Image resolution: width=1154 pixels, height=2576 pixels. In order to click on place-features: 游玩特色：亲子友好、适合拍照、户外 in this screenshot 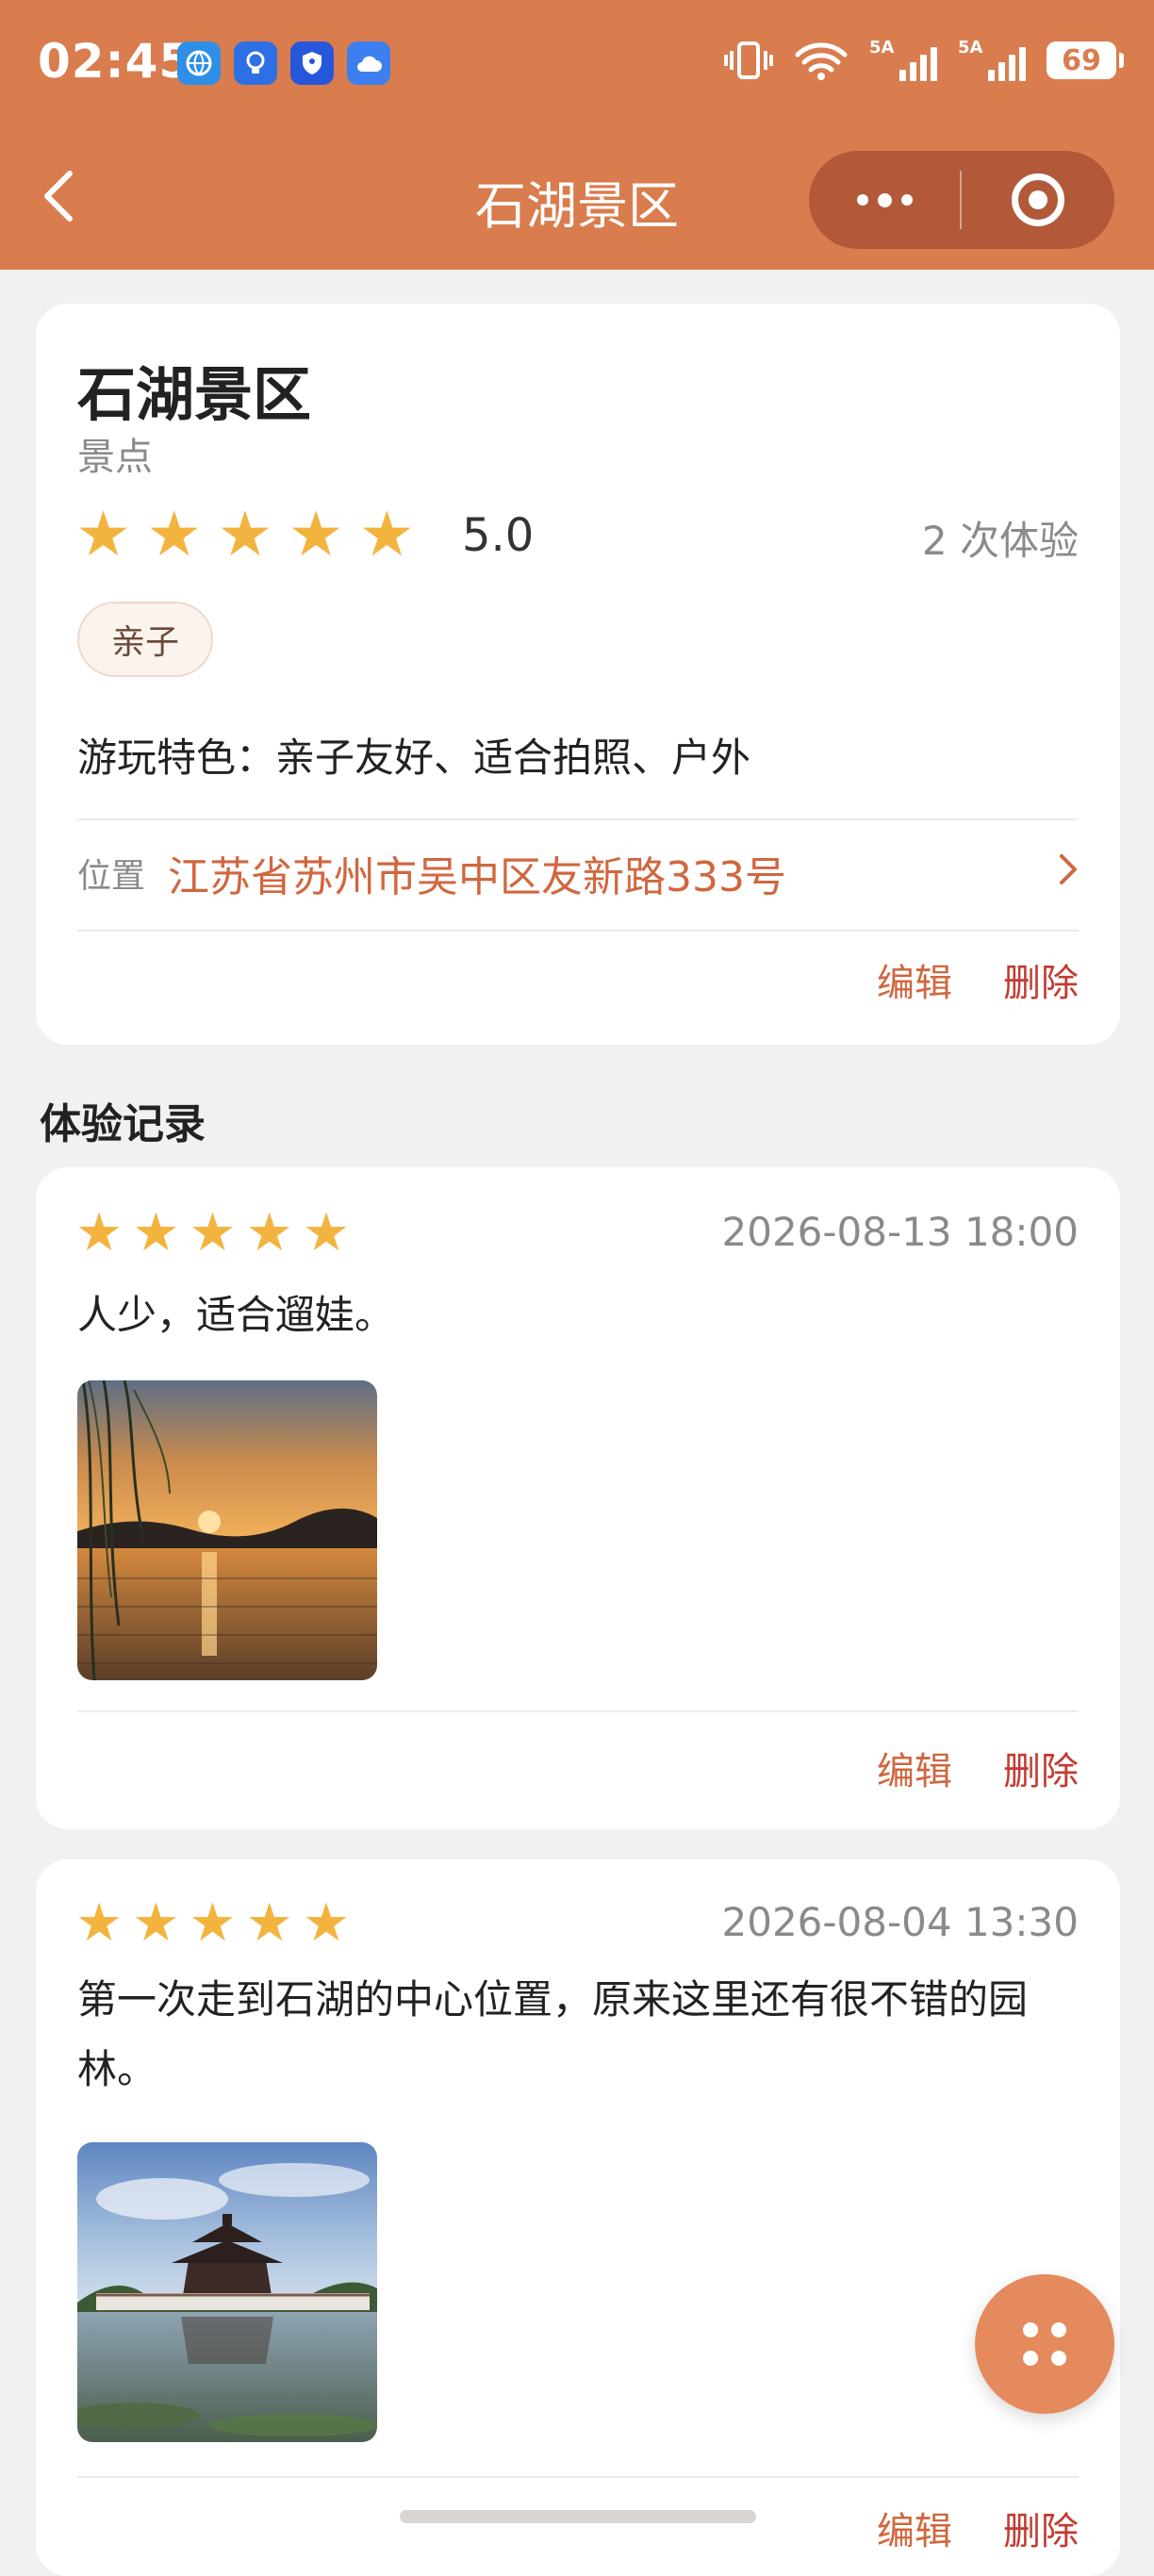, I will do `click(414, 758)`.